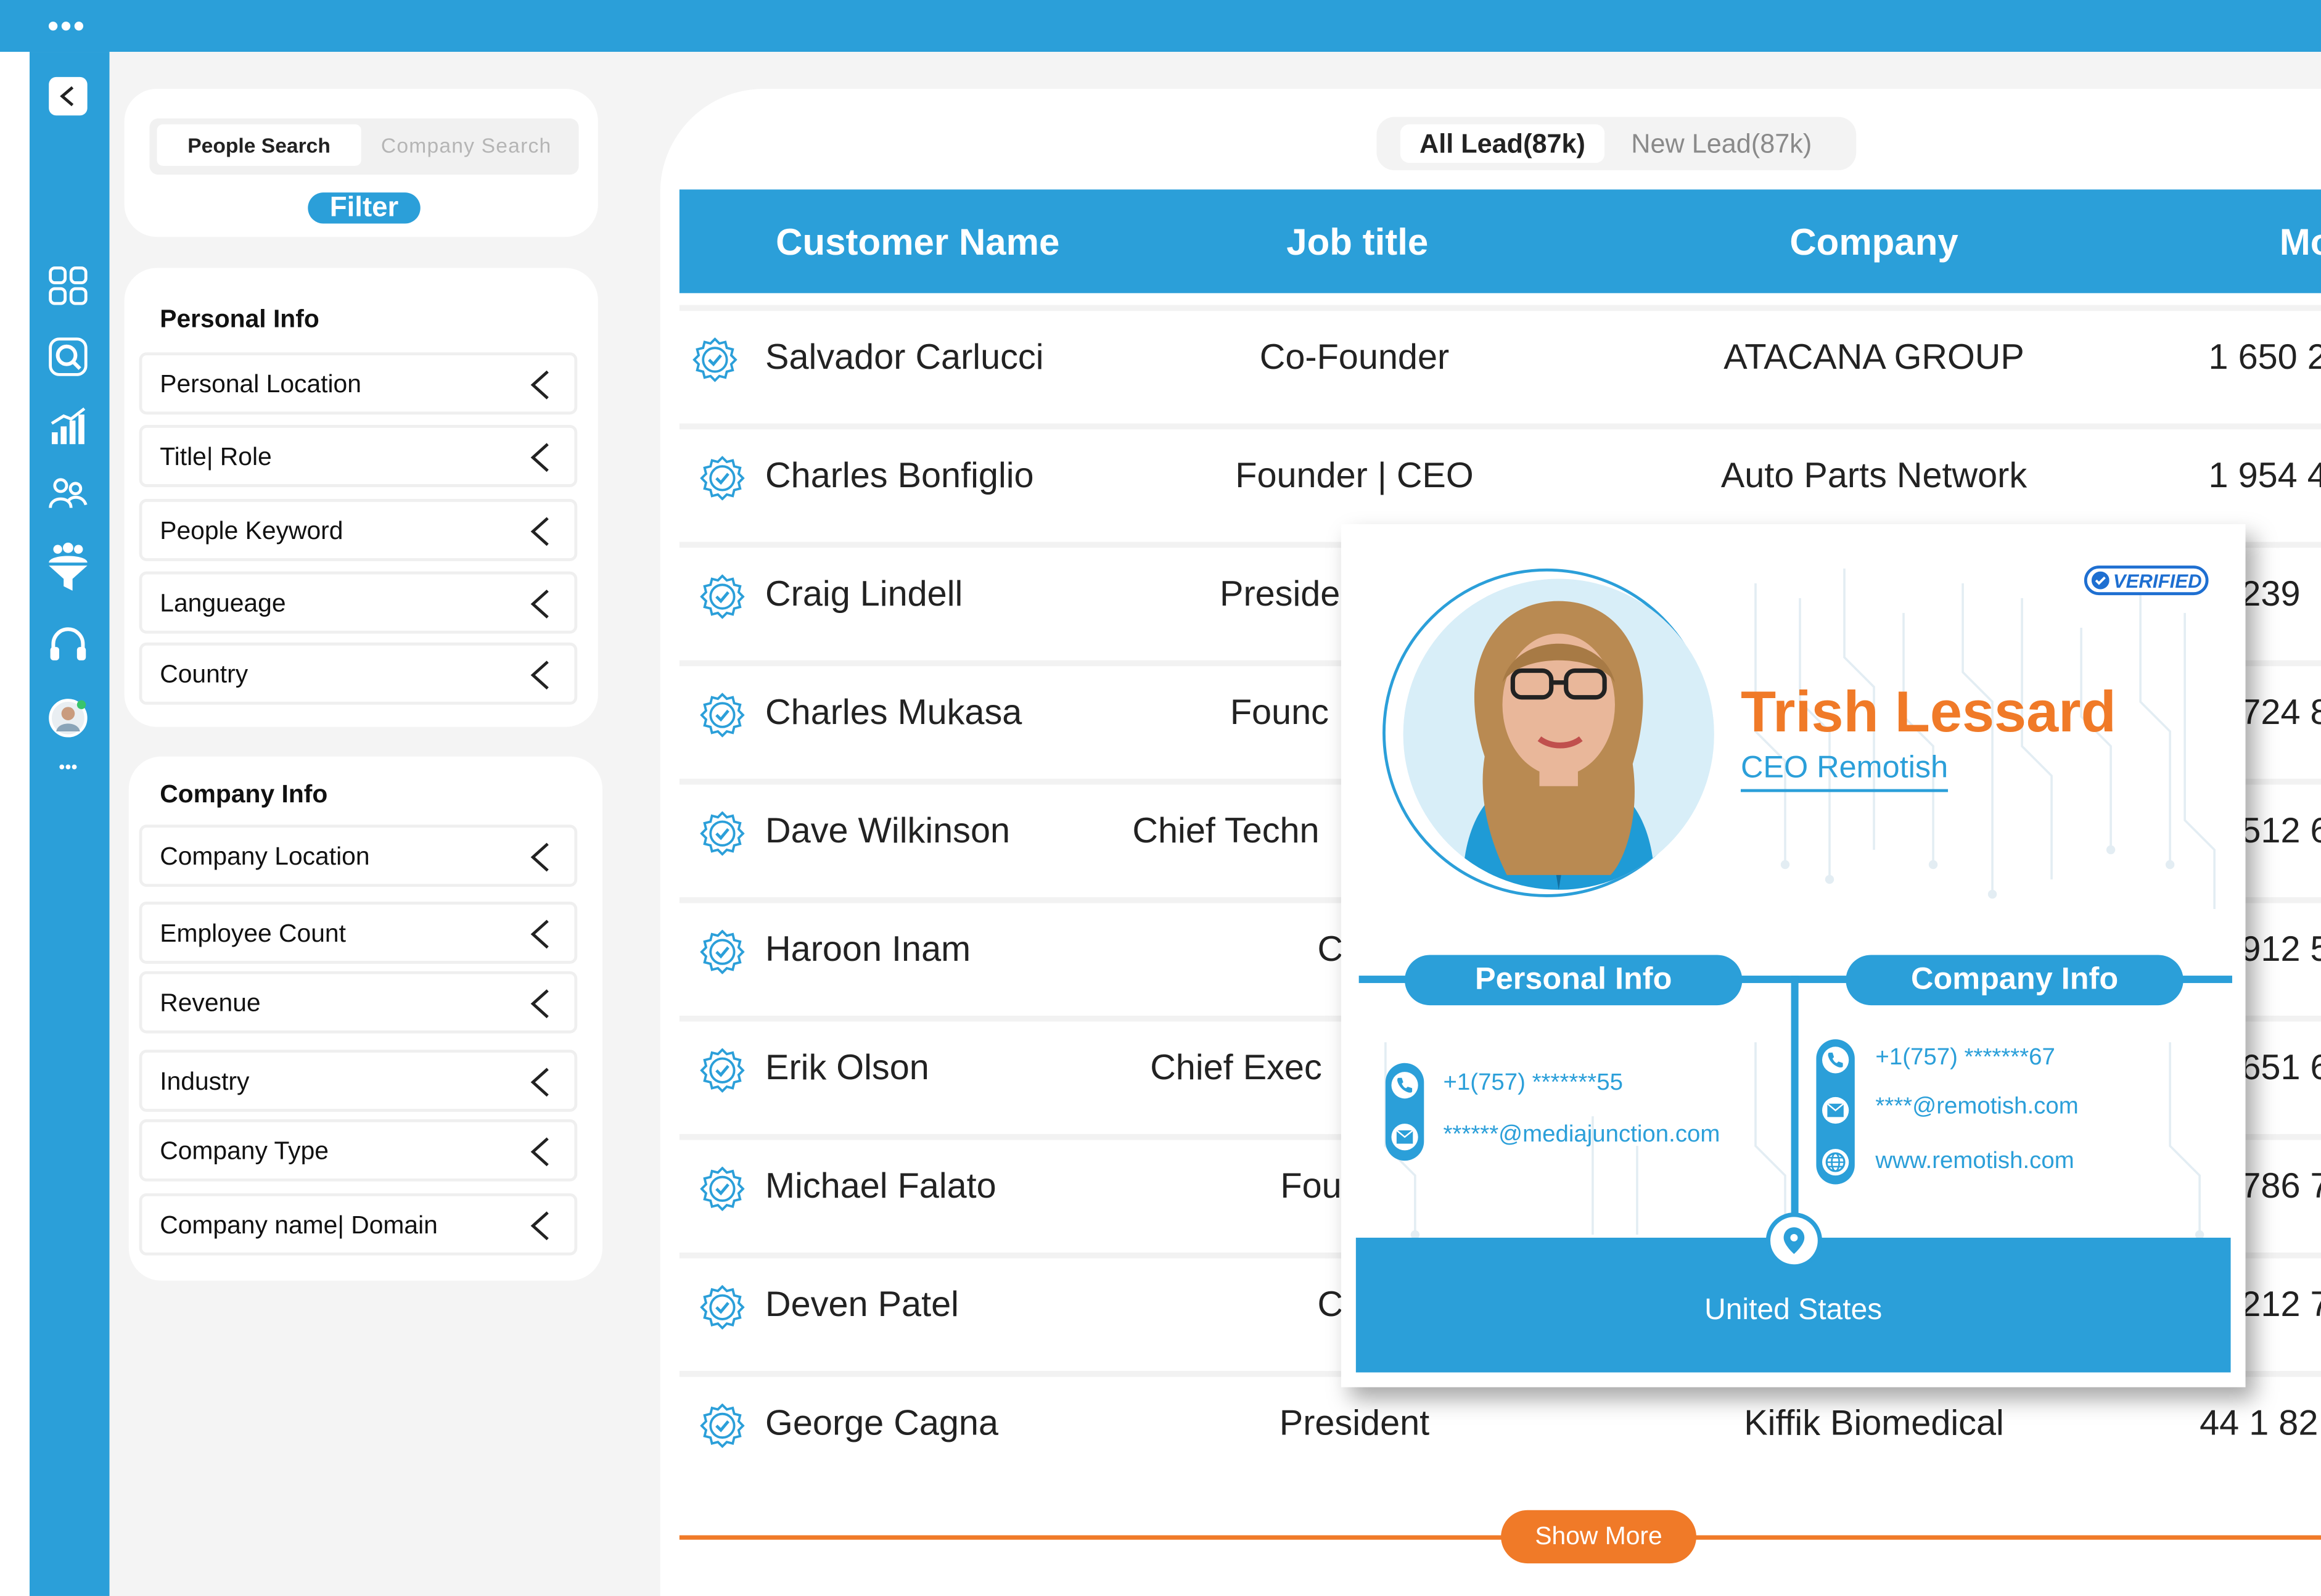  I want to click on company-info-title: Company Info, so click(244, 794).